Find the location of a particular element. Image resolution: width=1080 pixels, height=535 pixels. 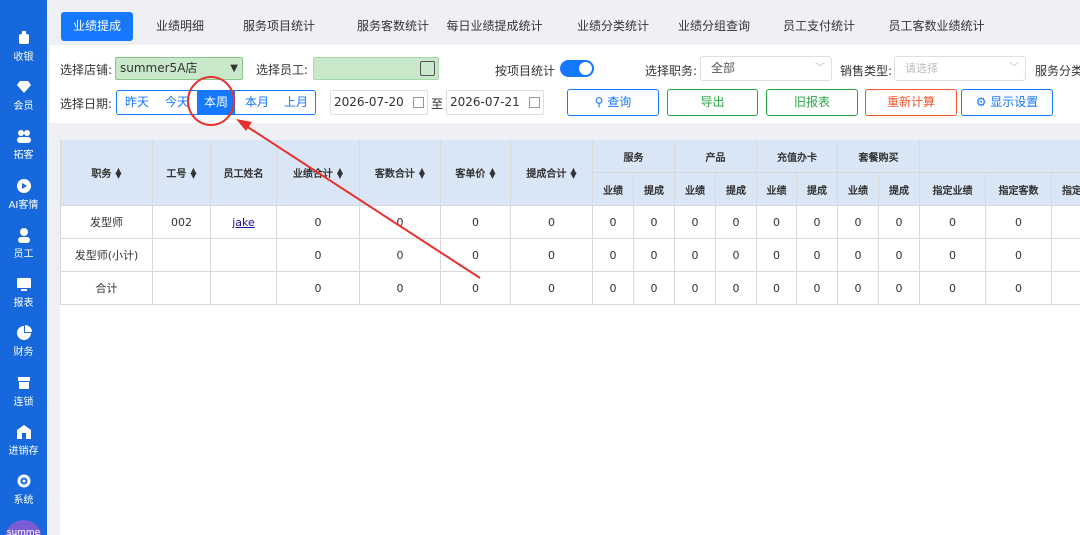

date-from-value: 2026-07-20 is located at coordinates (369, 102).